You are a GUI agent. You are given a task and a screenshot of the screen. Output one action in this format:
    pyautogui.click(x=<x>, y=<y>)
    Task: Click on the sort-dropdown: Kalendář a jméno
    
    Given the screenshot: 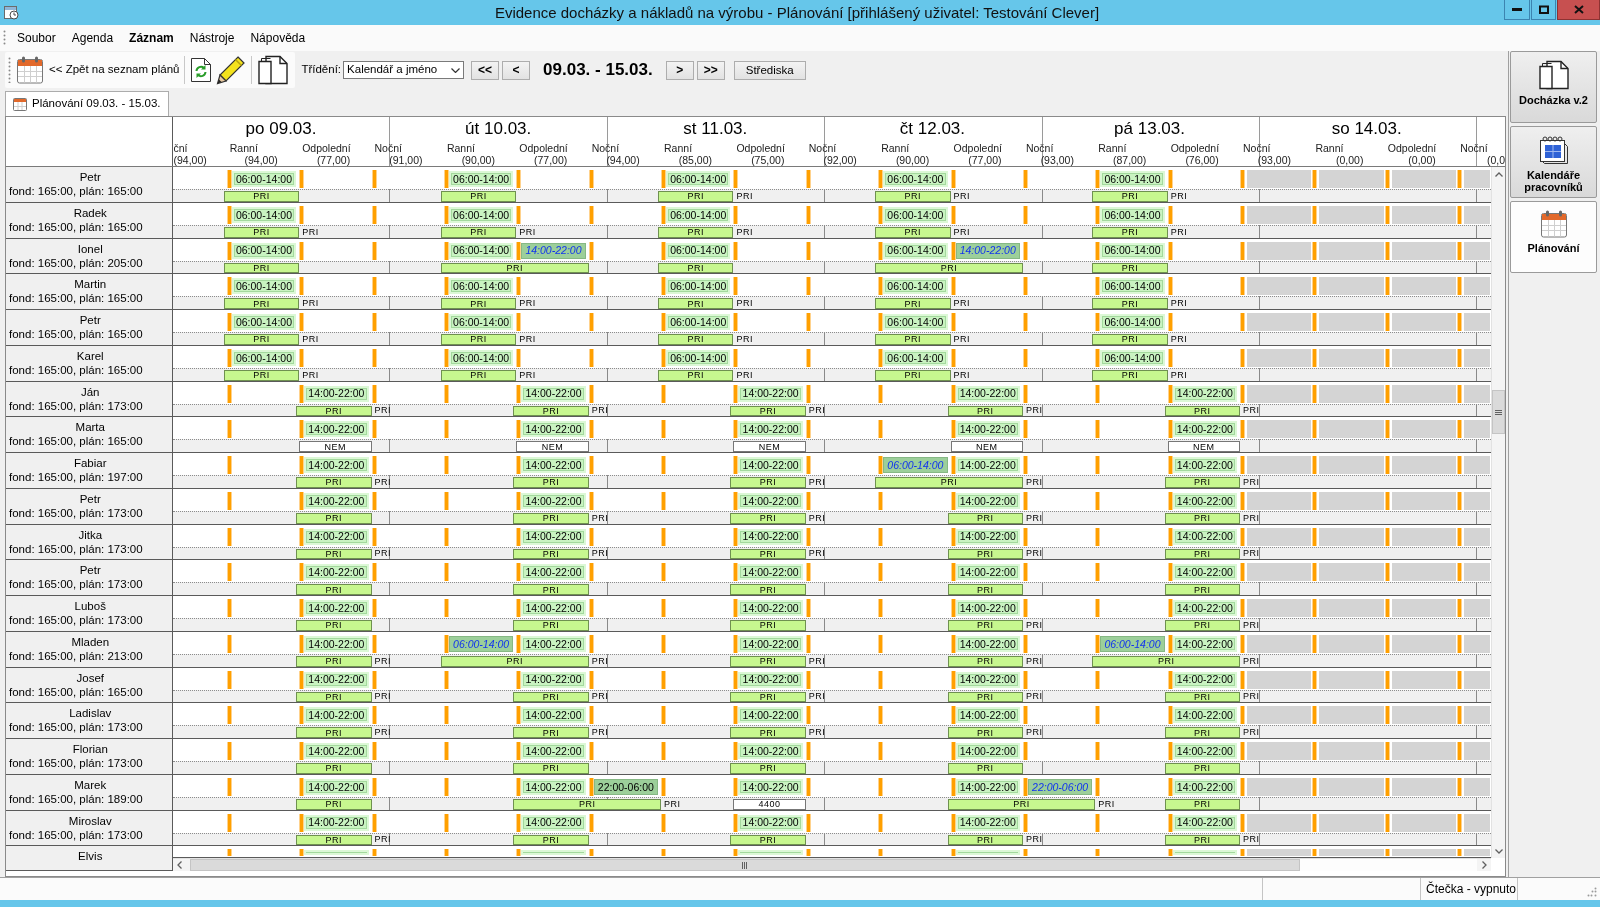 What is the action you would take?
    pyautogui.click(x=404, y=70)
    